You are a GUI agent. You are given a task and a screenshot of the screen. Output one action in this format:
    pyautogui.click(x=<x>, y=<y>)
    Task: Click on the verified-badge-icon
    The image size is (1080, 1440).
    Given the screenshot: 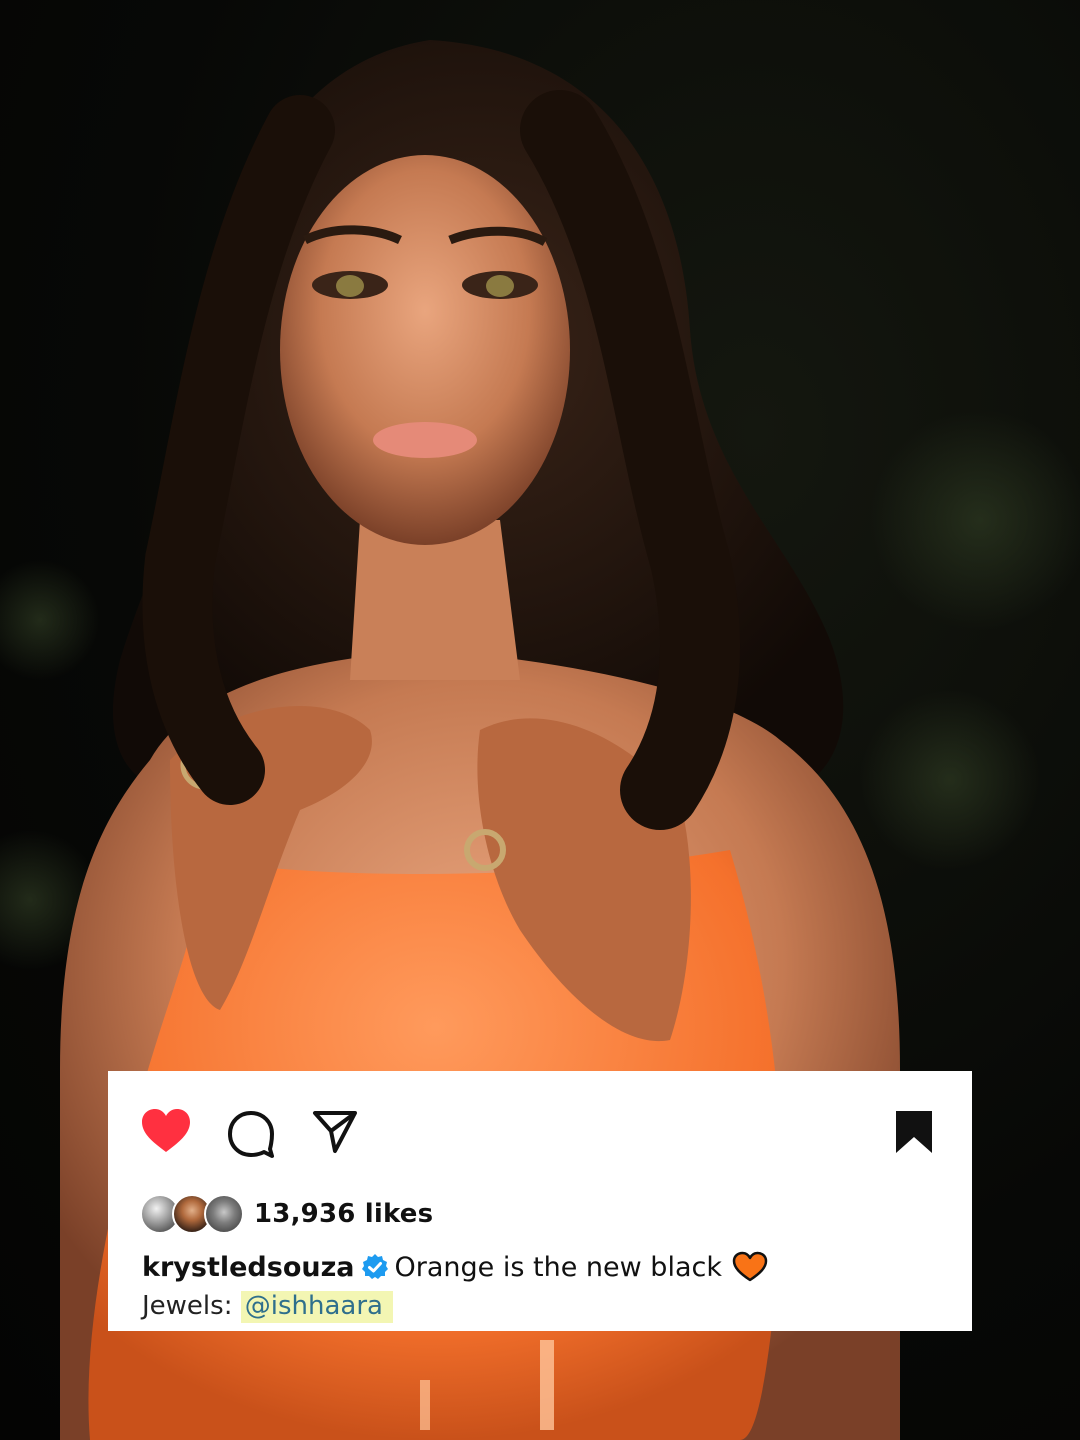 What is the action you would take?
    pyautogui.click(x=375, y=1267)
    